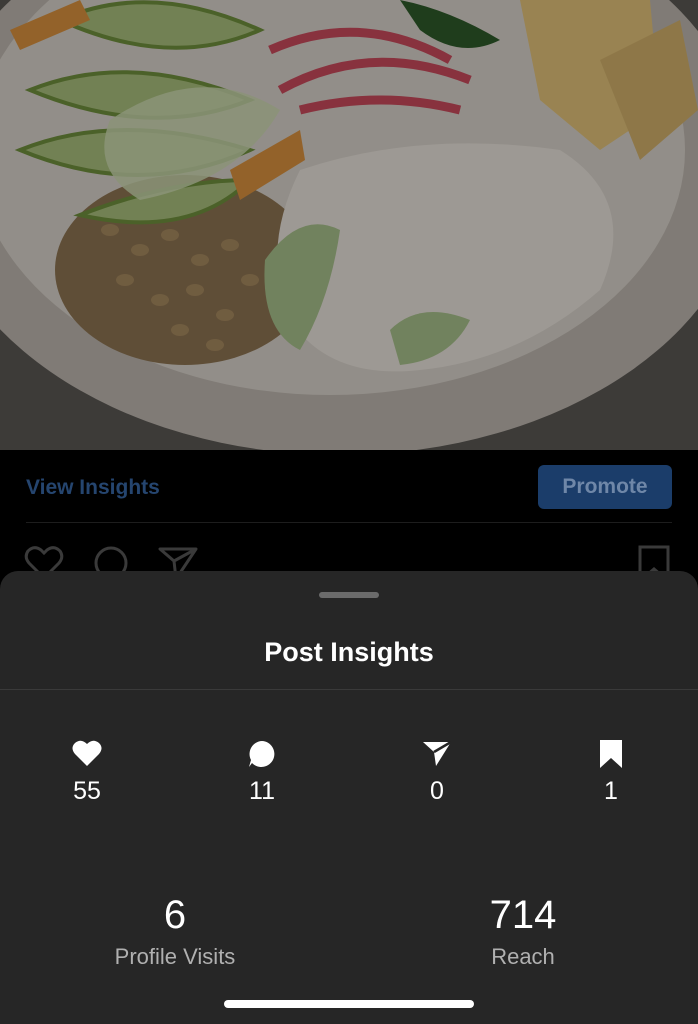  Describe the element at coordinates (93, 488) in the screenshot. I see `view-insights-link: View Insights` at that location.